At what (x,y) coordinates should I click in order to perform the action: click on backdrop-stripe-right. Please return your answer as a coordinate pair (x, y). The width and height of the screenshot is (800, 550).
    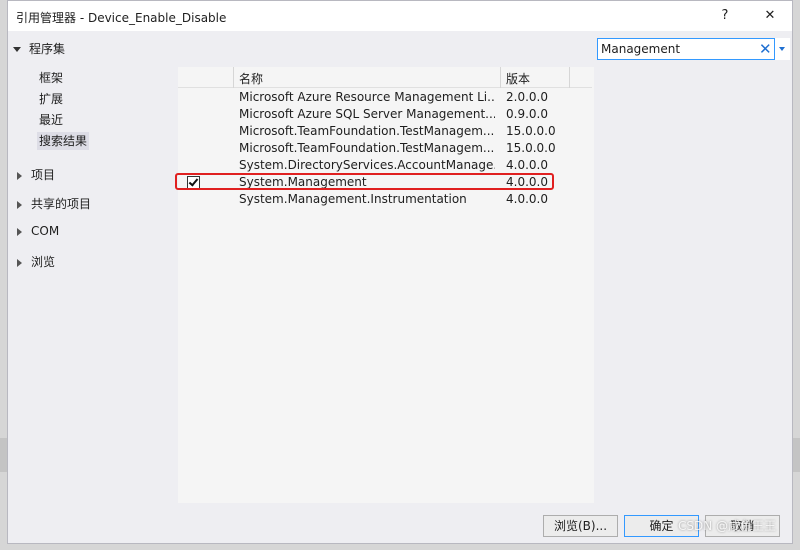
    Looking at the image, I should click on (796, 455).